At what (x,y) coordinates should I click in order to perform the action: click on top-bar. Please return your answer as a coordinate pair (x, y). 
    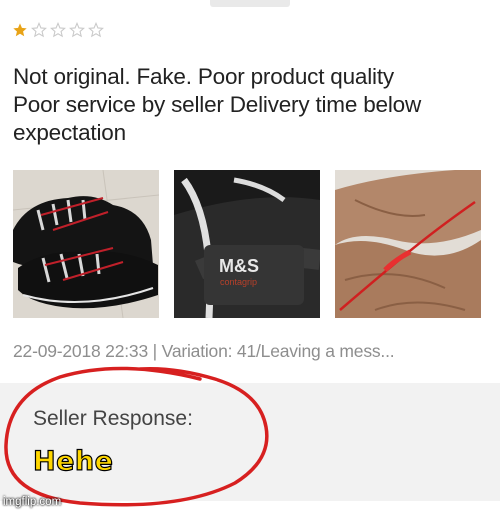
    Looking at the image, I should click on (250, 4).